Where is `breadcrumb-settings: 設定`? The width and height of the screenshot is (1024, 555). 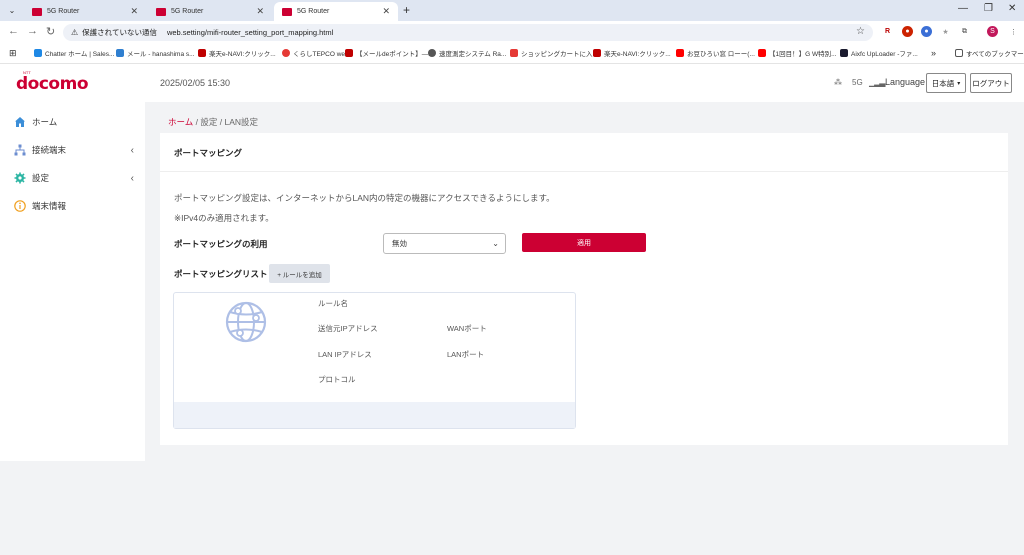 breadcrumb-settings: 設定 is located at coordinates (209, 122).